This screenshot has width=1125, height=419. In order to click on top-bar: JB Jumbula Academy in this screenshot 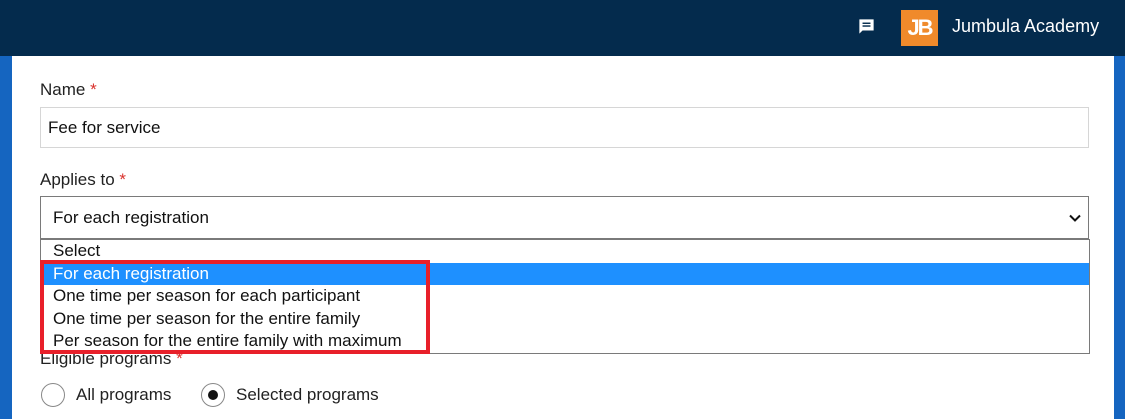, I will do `click(562, 28)`.